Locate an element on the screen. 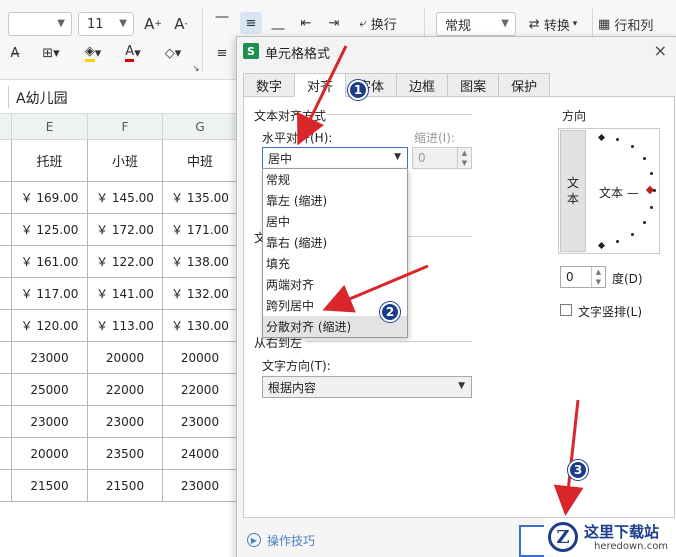  dropdown-option: 居中 is located at coordinates (335, 221).